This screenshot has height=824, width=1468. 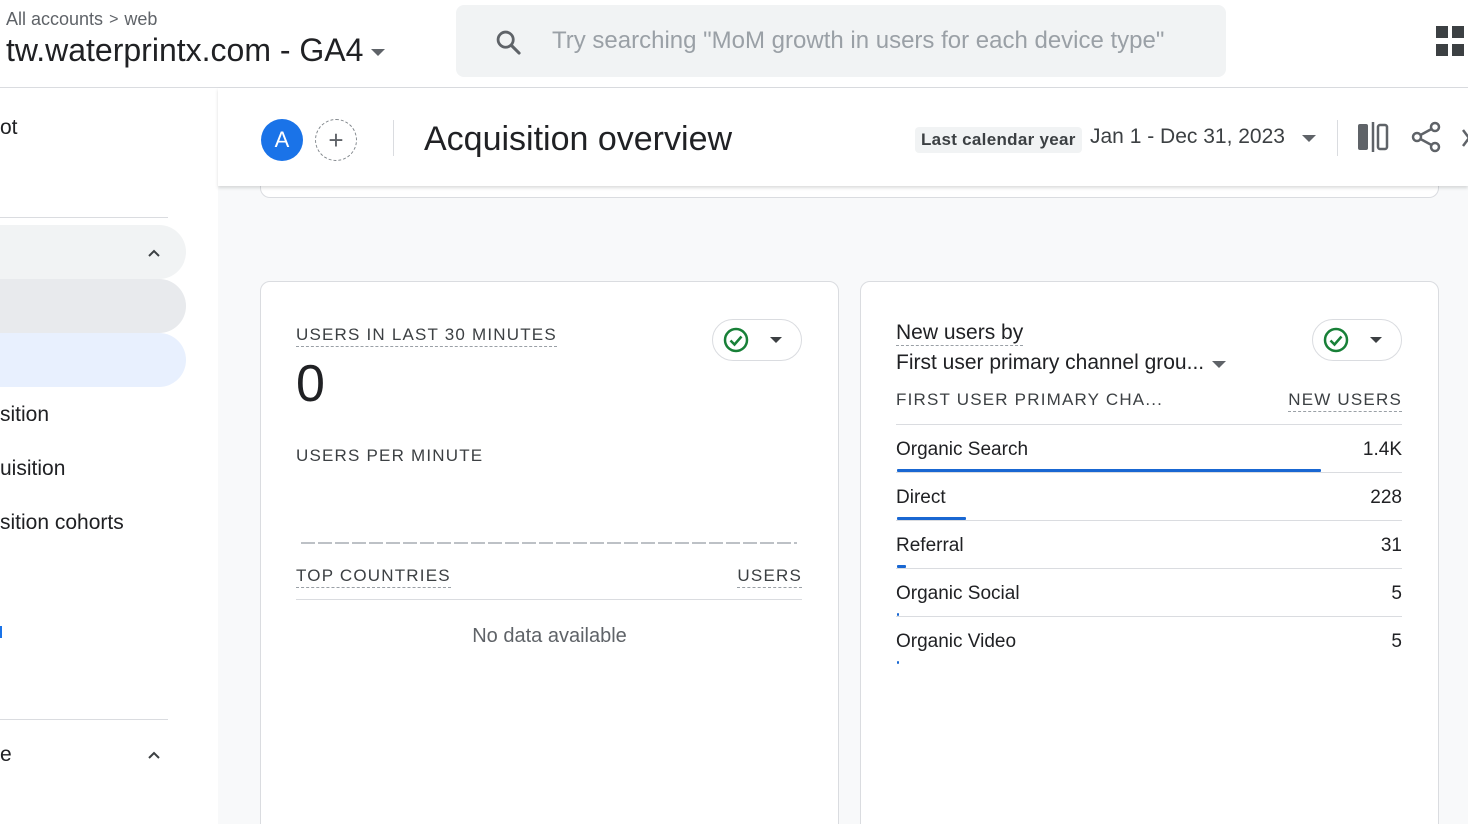 I want to click on insights-icon, so click(x=1464, y=138).